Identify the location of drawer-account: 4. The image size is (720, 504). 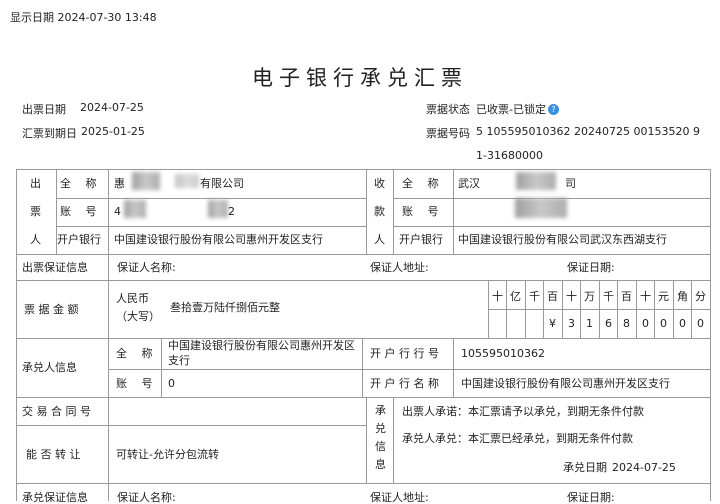
(117, 211).